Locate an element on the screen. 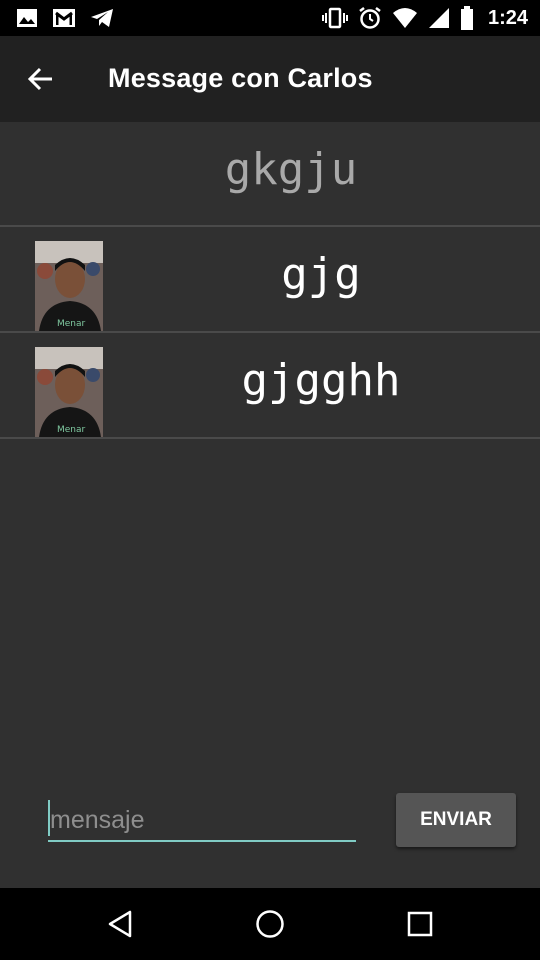 This screenshot has height=960, width=540. message-text: gjgghh is located at coordinates (321, 380).